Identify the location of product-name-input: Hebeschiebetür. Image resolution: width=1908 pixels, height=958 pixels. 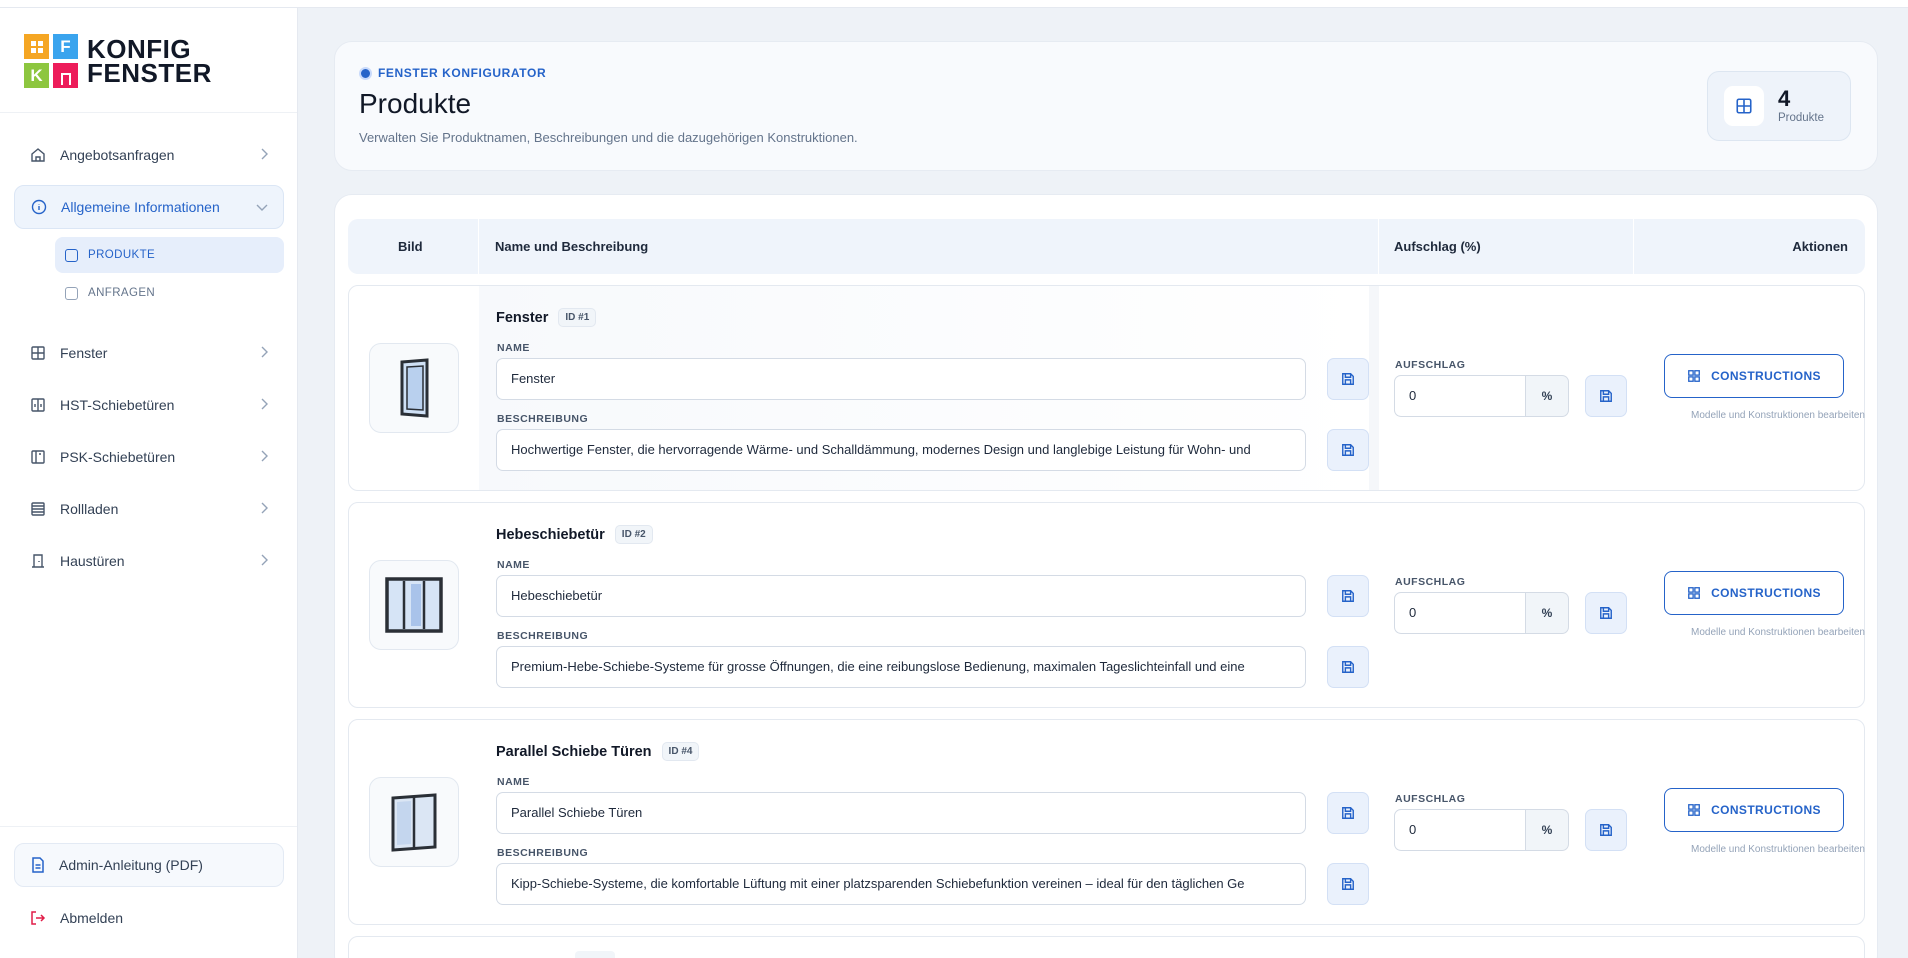
(901, 596).